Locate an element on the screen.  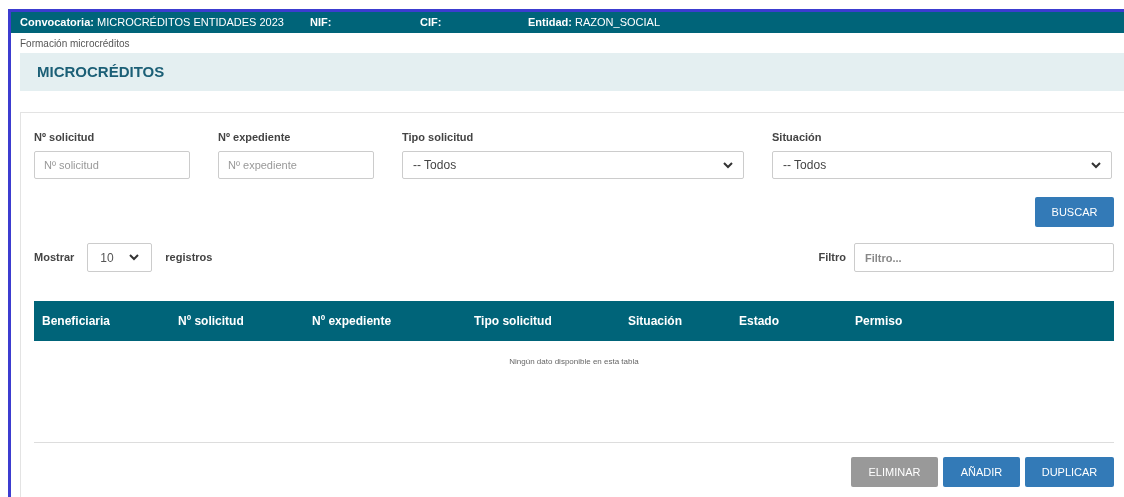
page-size-select: 10 is located at coordinates (120, 257).